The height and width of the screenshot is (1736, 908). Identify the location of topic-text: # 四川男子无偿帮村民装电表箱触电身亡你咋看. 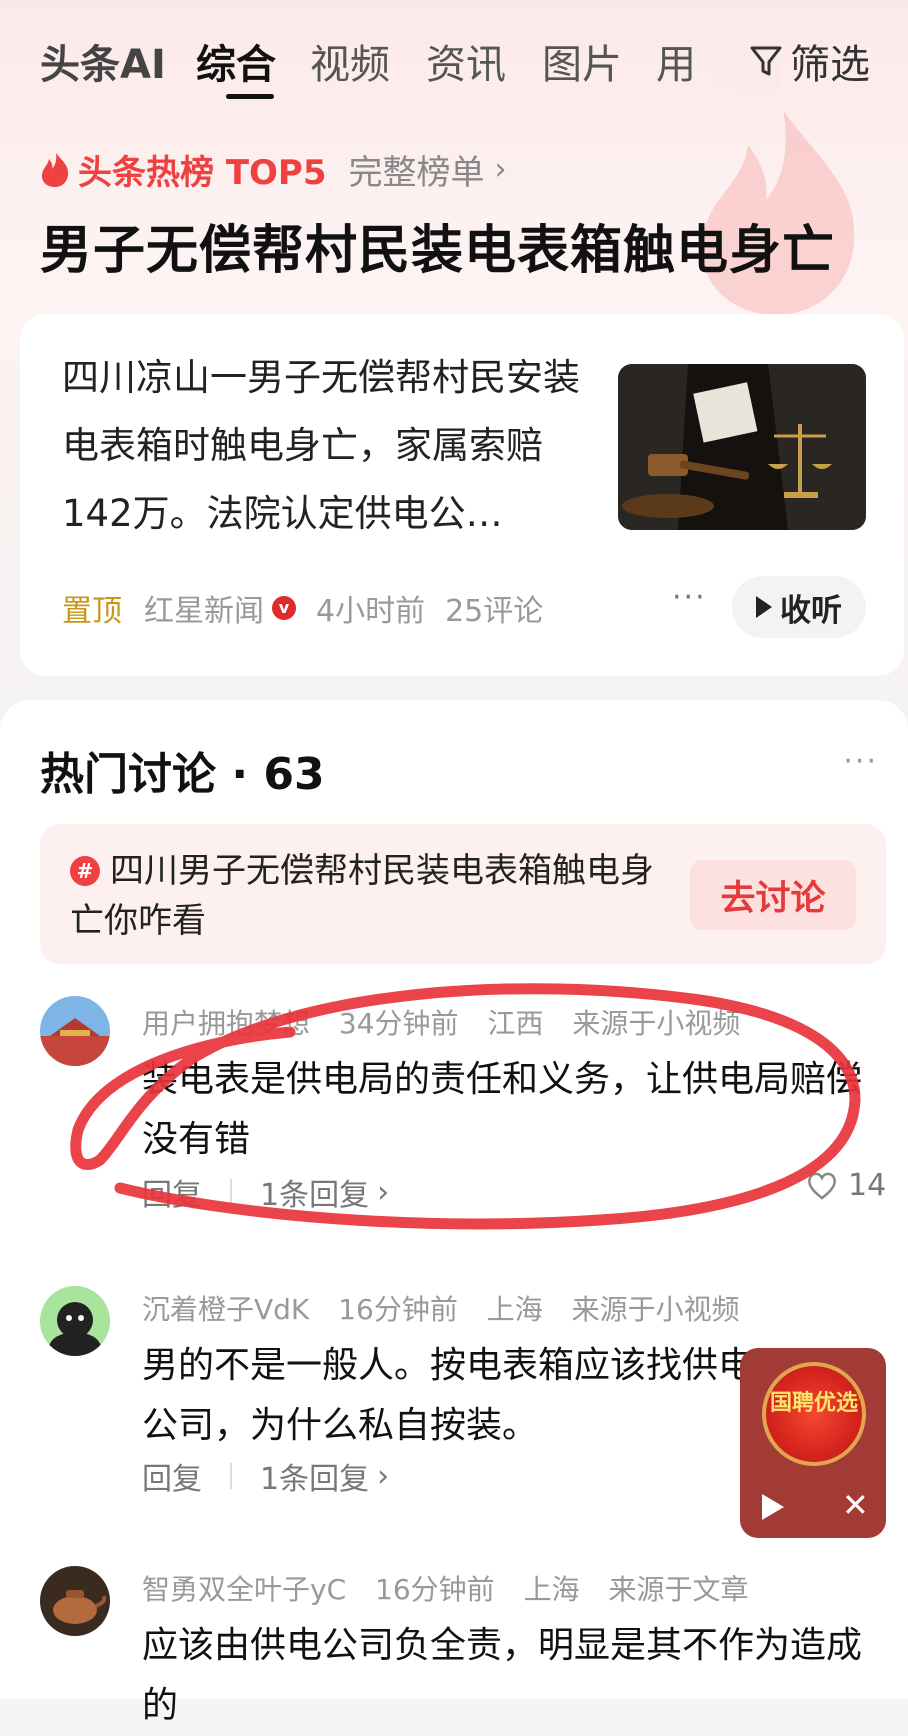
(375, 896).